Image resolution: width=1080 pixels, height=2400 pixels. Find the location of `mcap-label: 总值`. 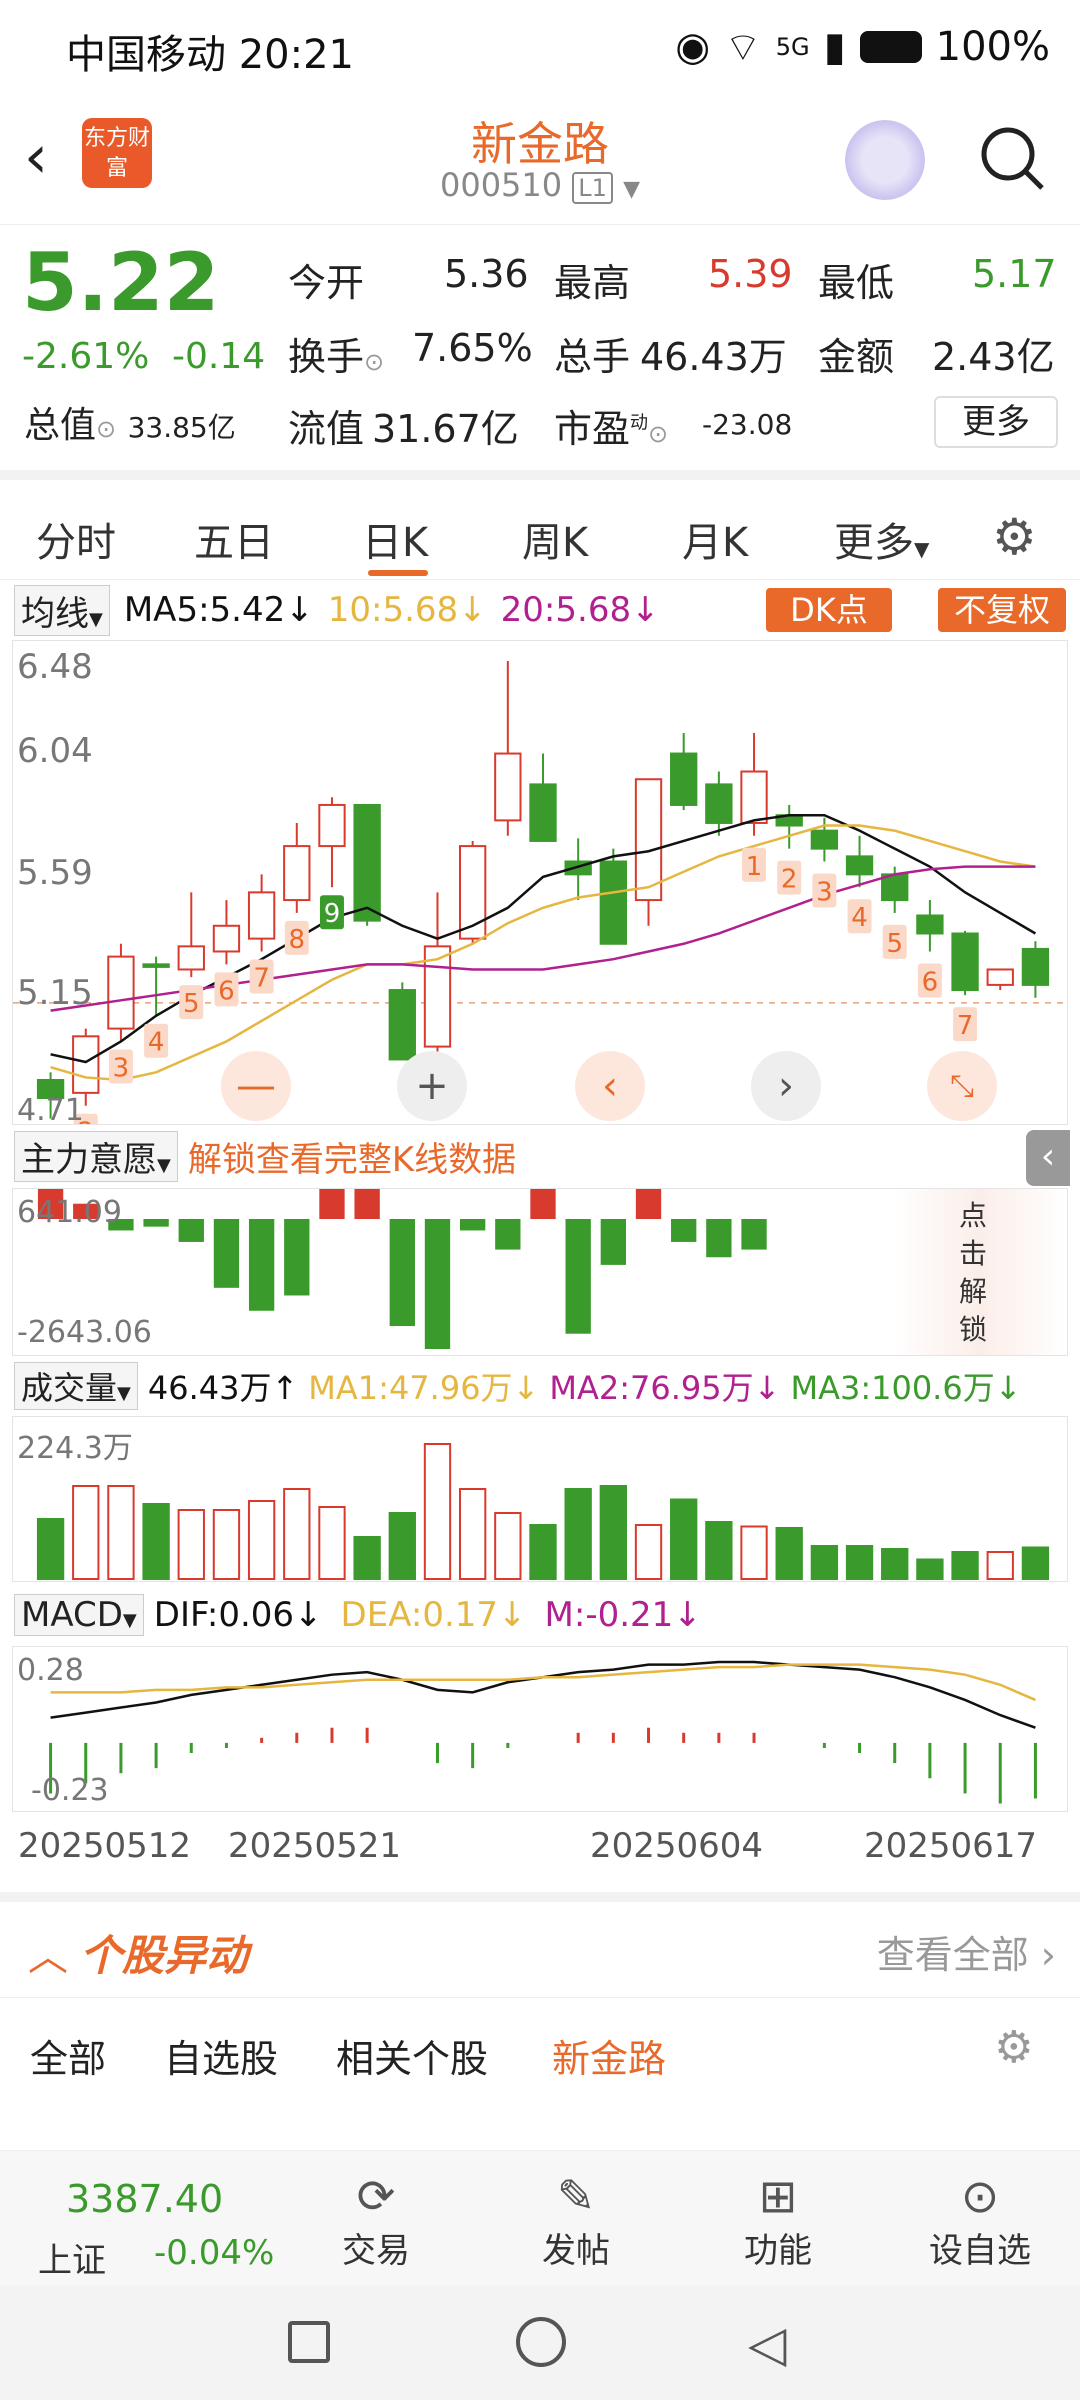

mcap-label: 总值 is located at coordinates (60, 425).